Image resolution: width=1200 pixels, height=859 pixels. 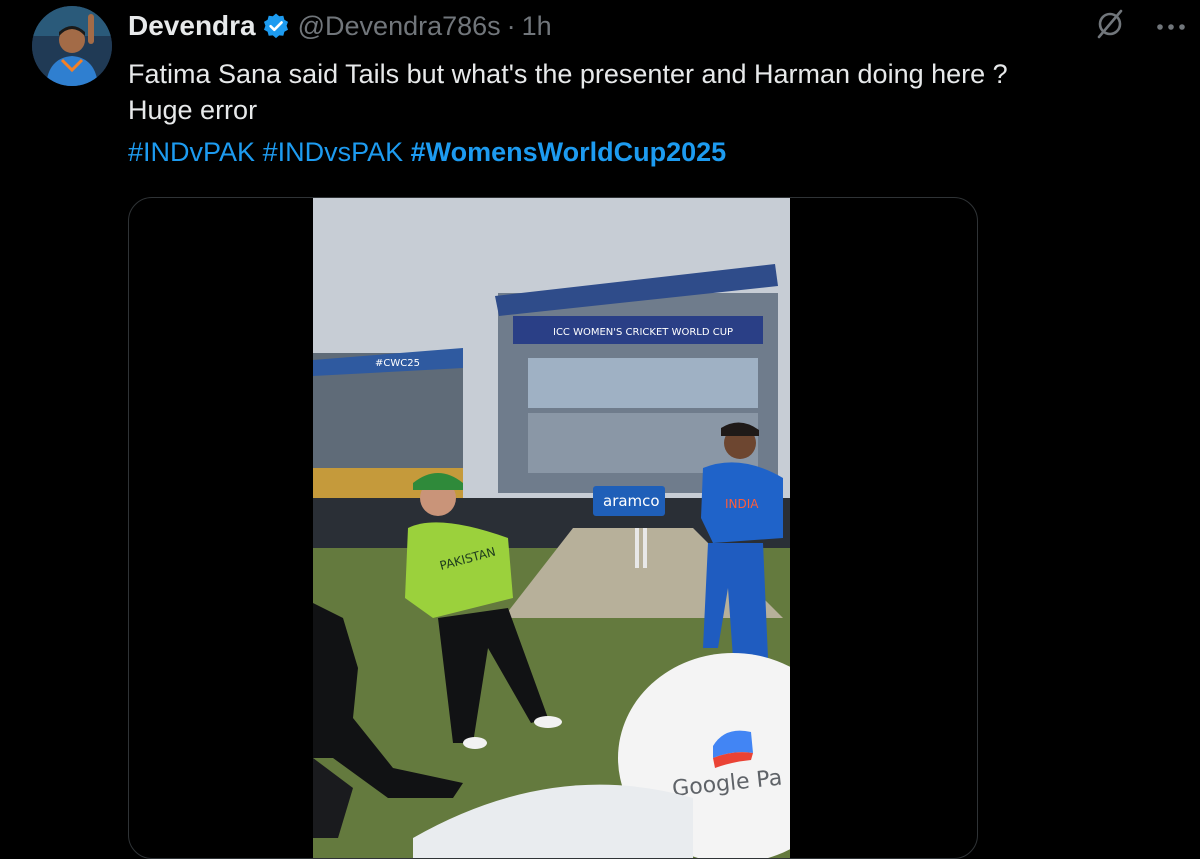 What do you see at coordinates (569, 152) in the screenshot?
I see `hashtag-womensworldcup2025: #WomensWorldCup2025` at bounding box center [569, 152].